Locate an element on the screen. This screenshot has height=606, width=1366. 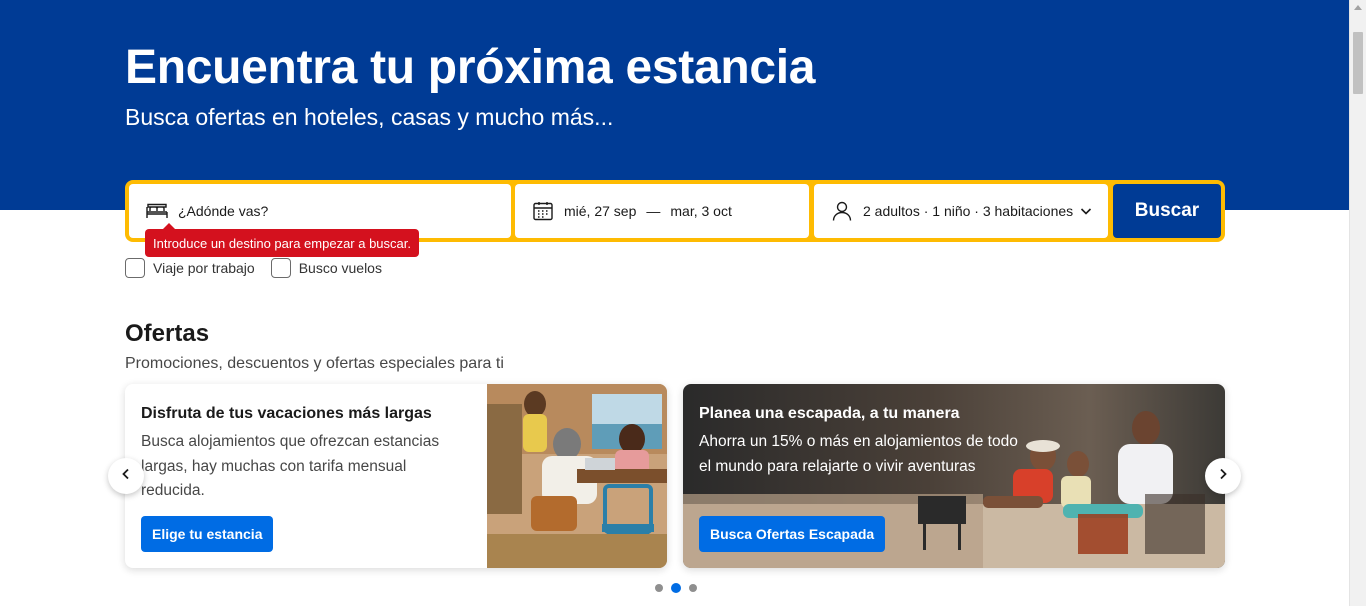
carousel-prev-button is located at coordinates (126, 476).